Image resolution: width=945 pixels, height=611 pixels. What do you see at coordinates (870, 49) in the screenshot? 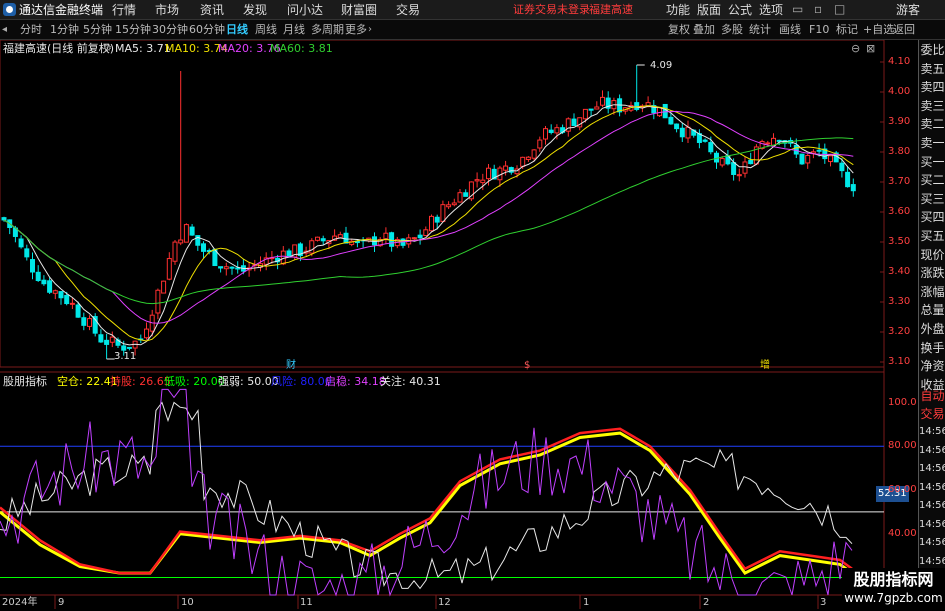
I see `close-panel-icon: ⊠` at bounding box center [870, 49].